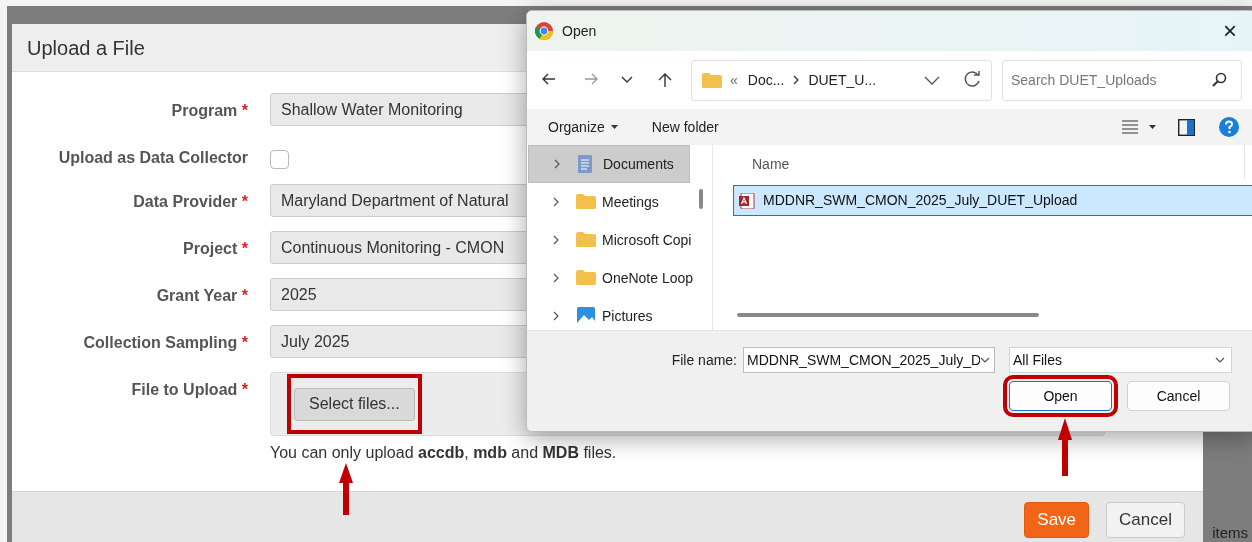 This screenshot has height=542, width=1252. I want to click on search-icon, so click(1219, 80).